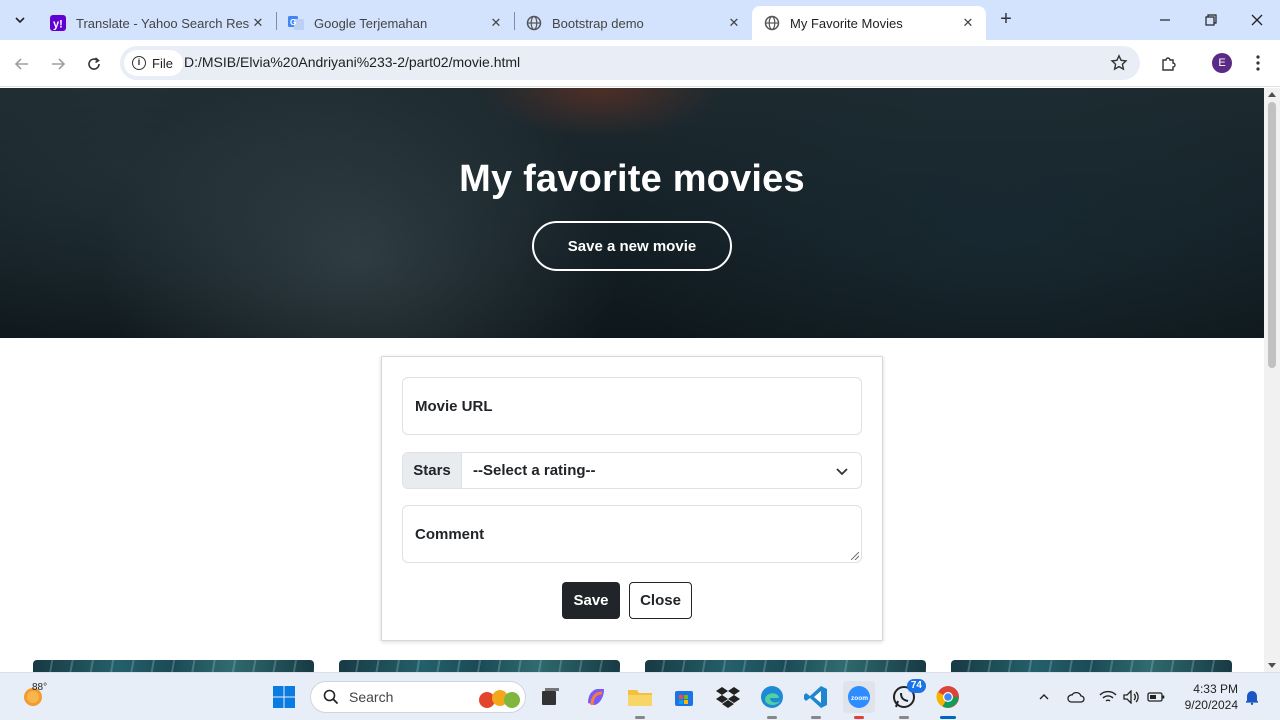  I want to click on folder-icon, so click(640, 698).